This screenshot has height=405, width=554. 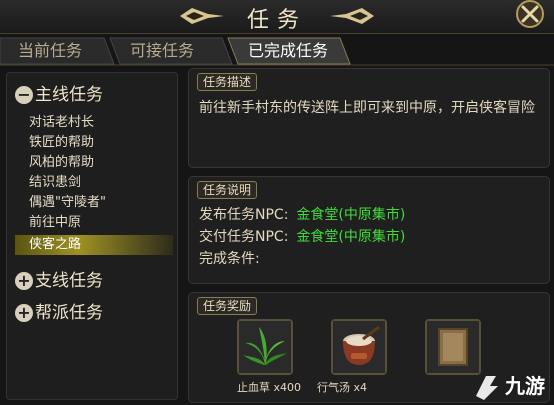 What do you see at coordinates (227, 82) in the screenshot?
I see `description-header: 任务描述` at bounding box center [227, 82].